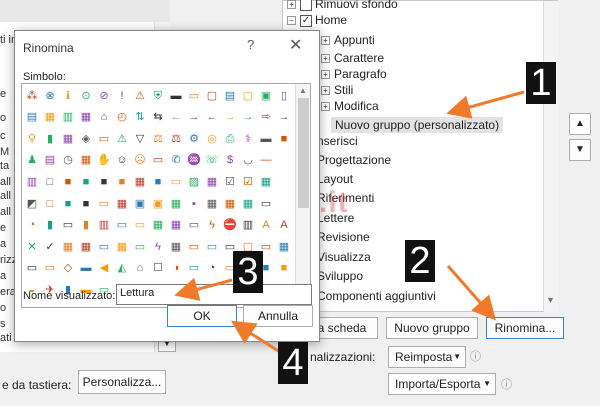  What do you see at coordinates (420, 261) in the screenshot?
I see `callout-2: 2` at bounding box center [420, 261].